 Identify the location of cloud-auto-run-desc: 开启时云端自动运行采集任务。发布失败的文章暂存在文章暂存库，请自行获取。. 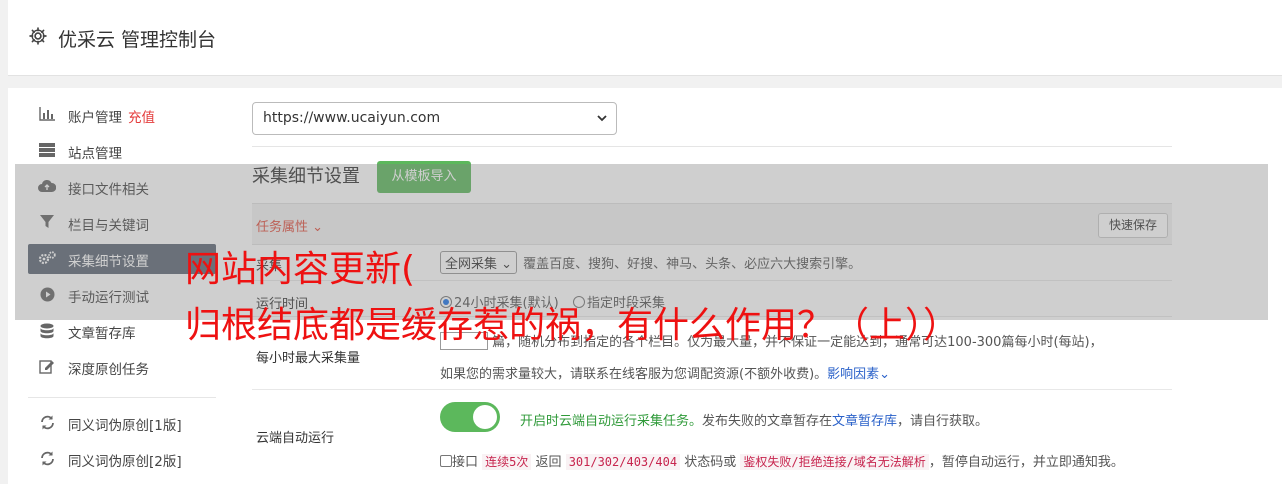
(754, 419).